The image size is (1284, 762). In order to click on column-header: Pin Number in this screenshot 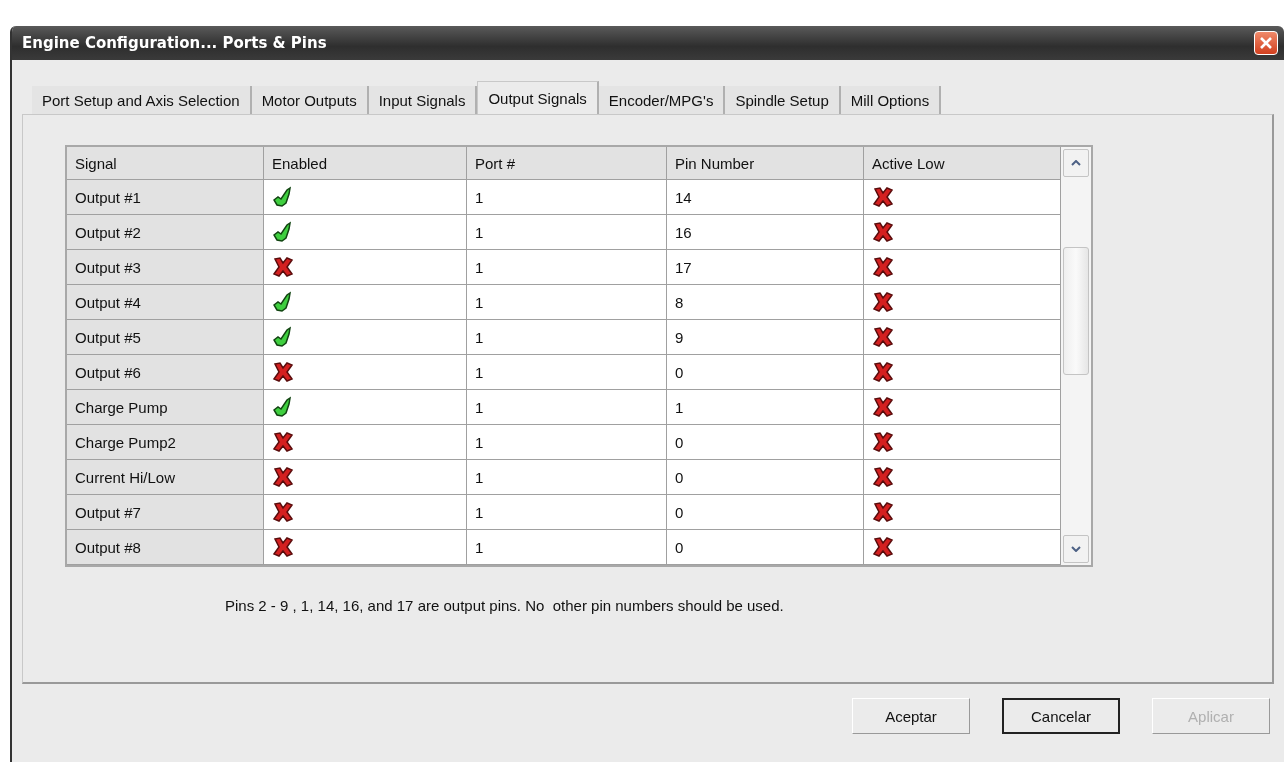, I will do `click(765, 163)`.